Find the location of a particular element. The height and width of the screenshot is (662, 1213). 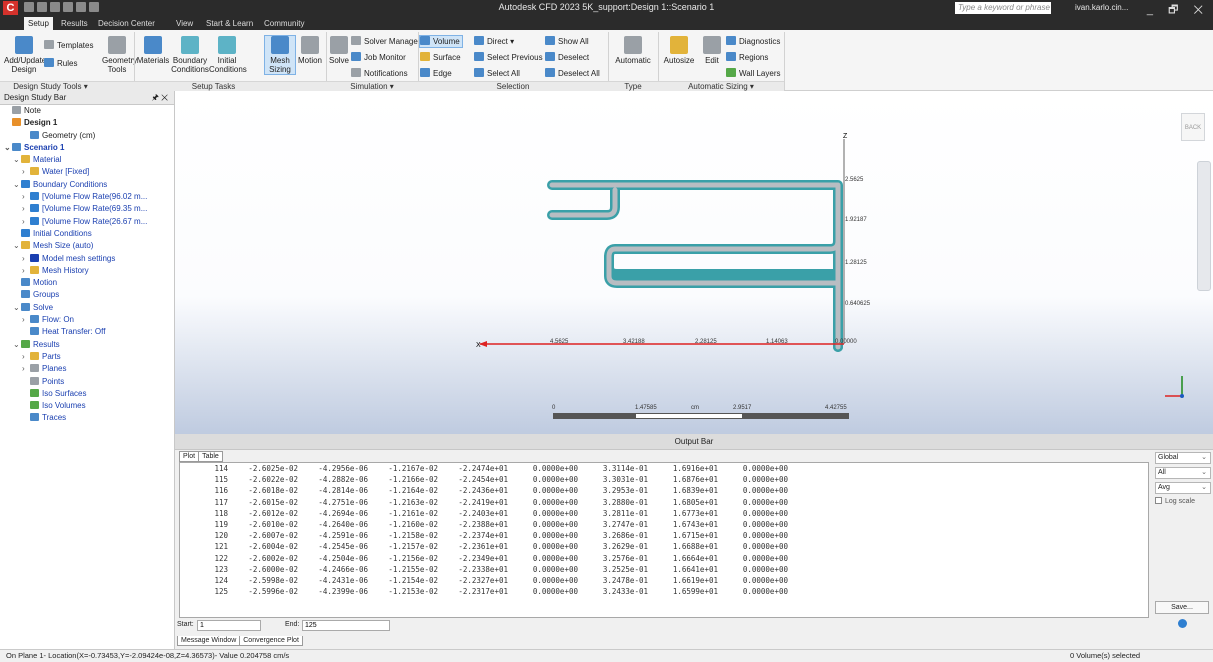

pin-close-icon: 🖈 ✕ is located at coordinates (159, 98).